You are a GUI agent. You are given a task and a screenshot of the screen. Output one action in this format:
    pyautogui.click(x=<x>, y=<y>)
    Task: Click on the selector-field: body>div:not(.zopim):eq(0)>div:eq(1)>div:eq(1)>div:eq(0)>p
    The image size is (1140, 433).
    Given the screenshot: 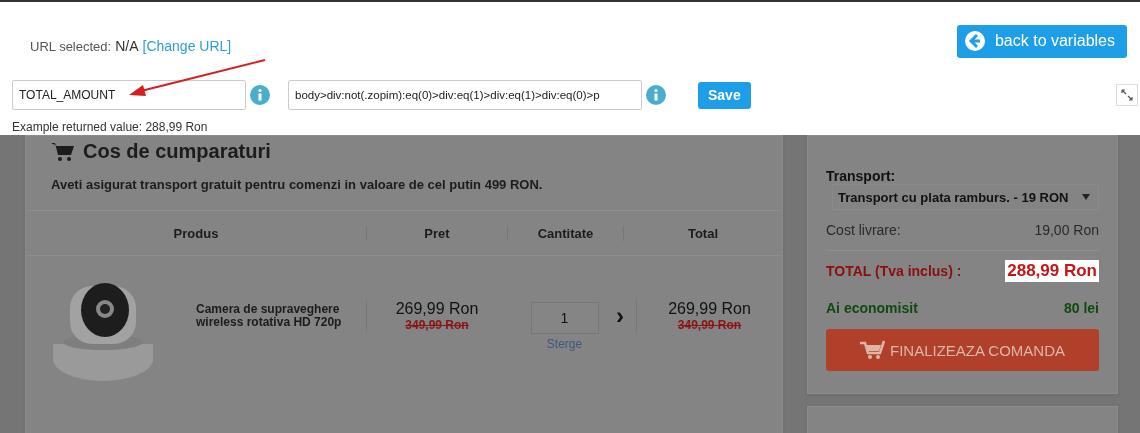 What is the action you would take?
    pyautogui.click(x=465, y=95)
    